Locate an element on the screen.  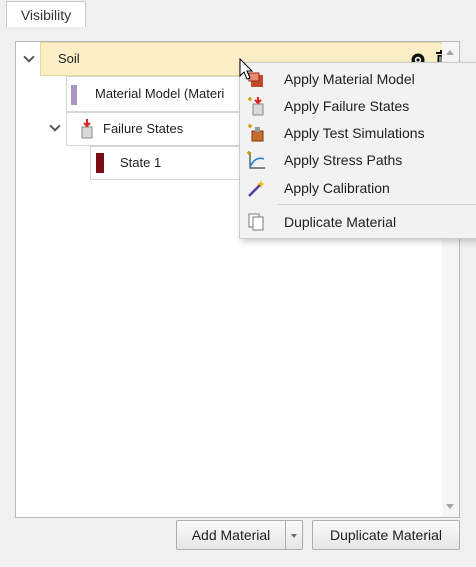
tree-item-material-model: Material Model (Materi is located at coordinates (156, 94).